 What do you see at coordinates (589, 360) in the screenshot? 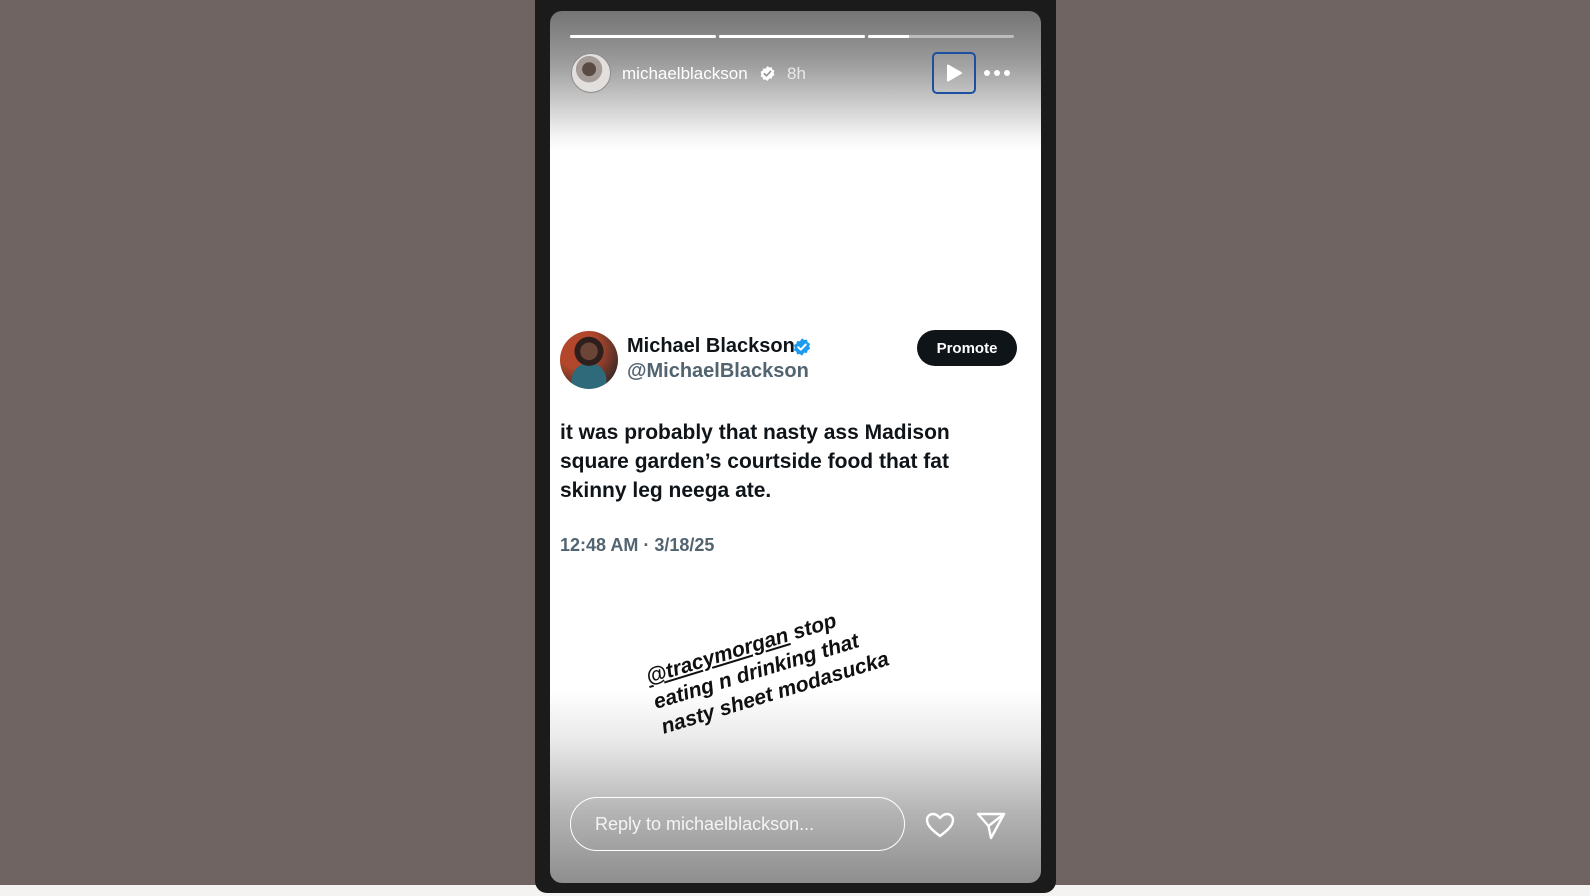
I see `tweet-author-avatar` at bounding box center [589, 360].